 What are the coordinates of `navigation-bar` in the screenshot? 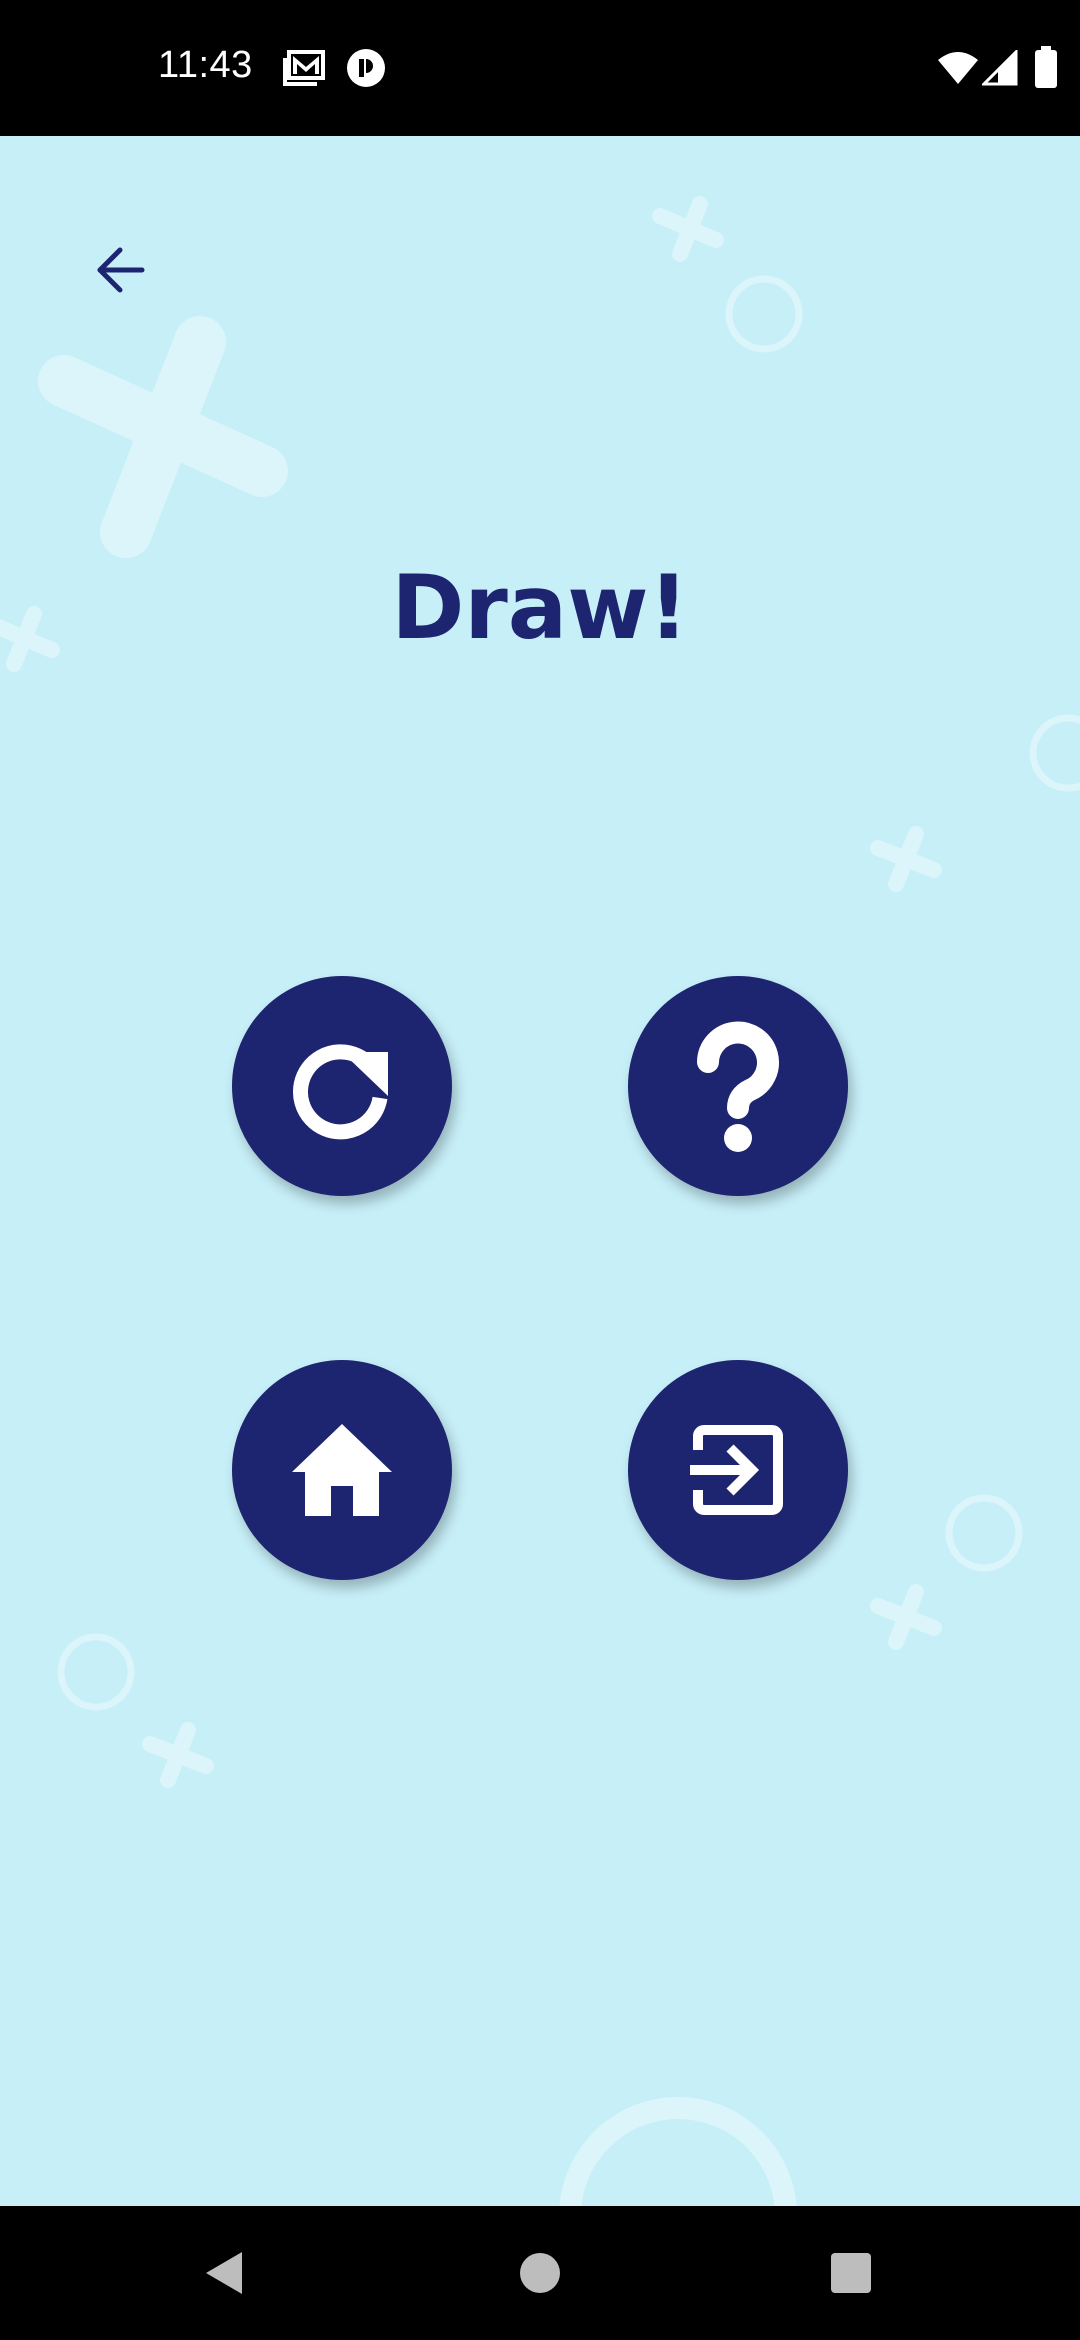 It's located at (540, 2273).